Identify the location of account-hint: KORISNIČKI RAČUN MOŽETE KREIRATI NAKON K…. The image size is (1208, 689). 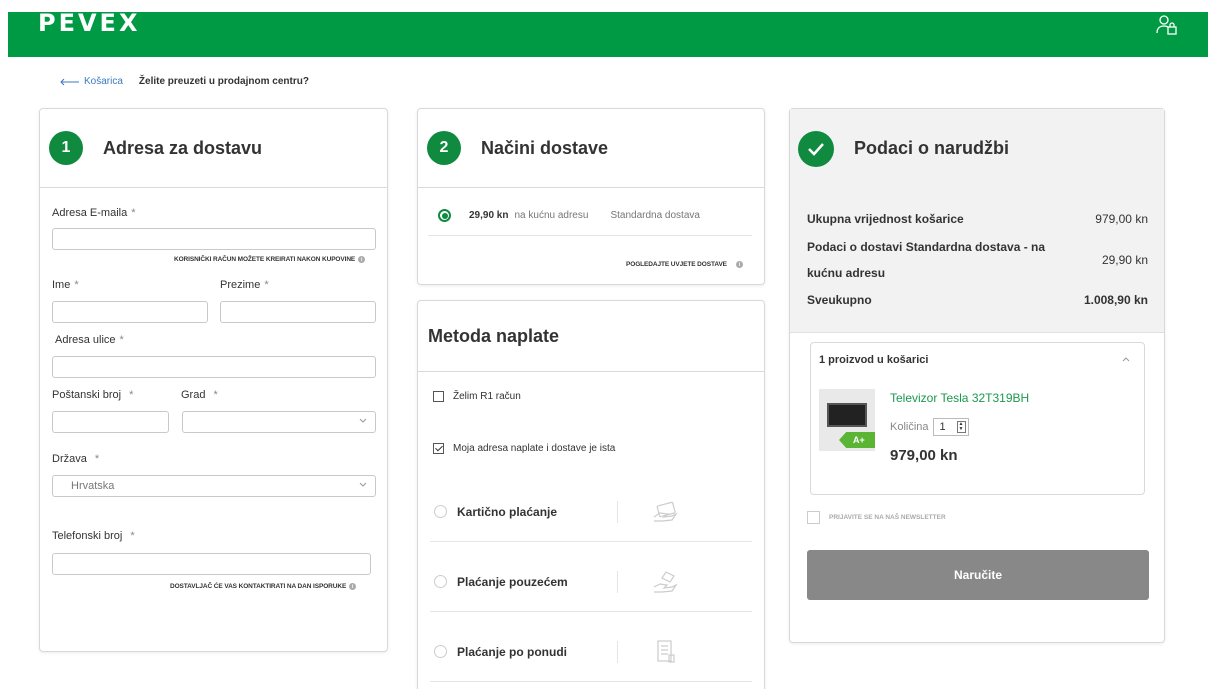
(270, 259).